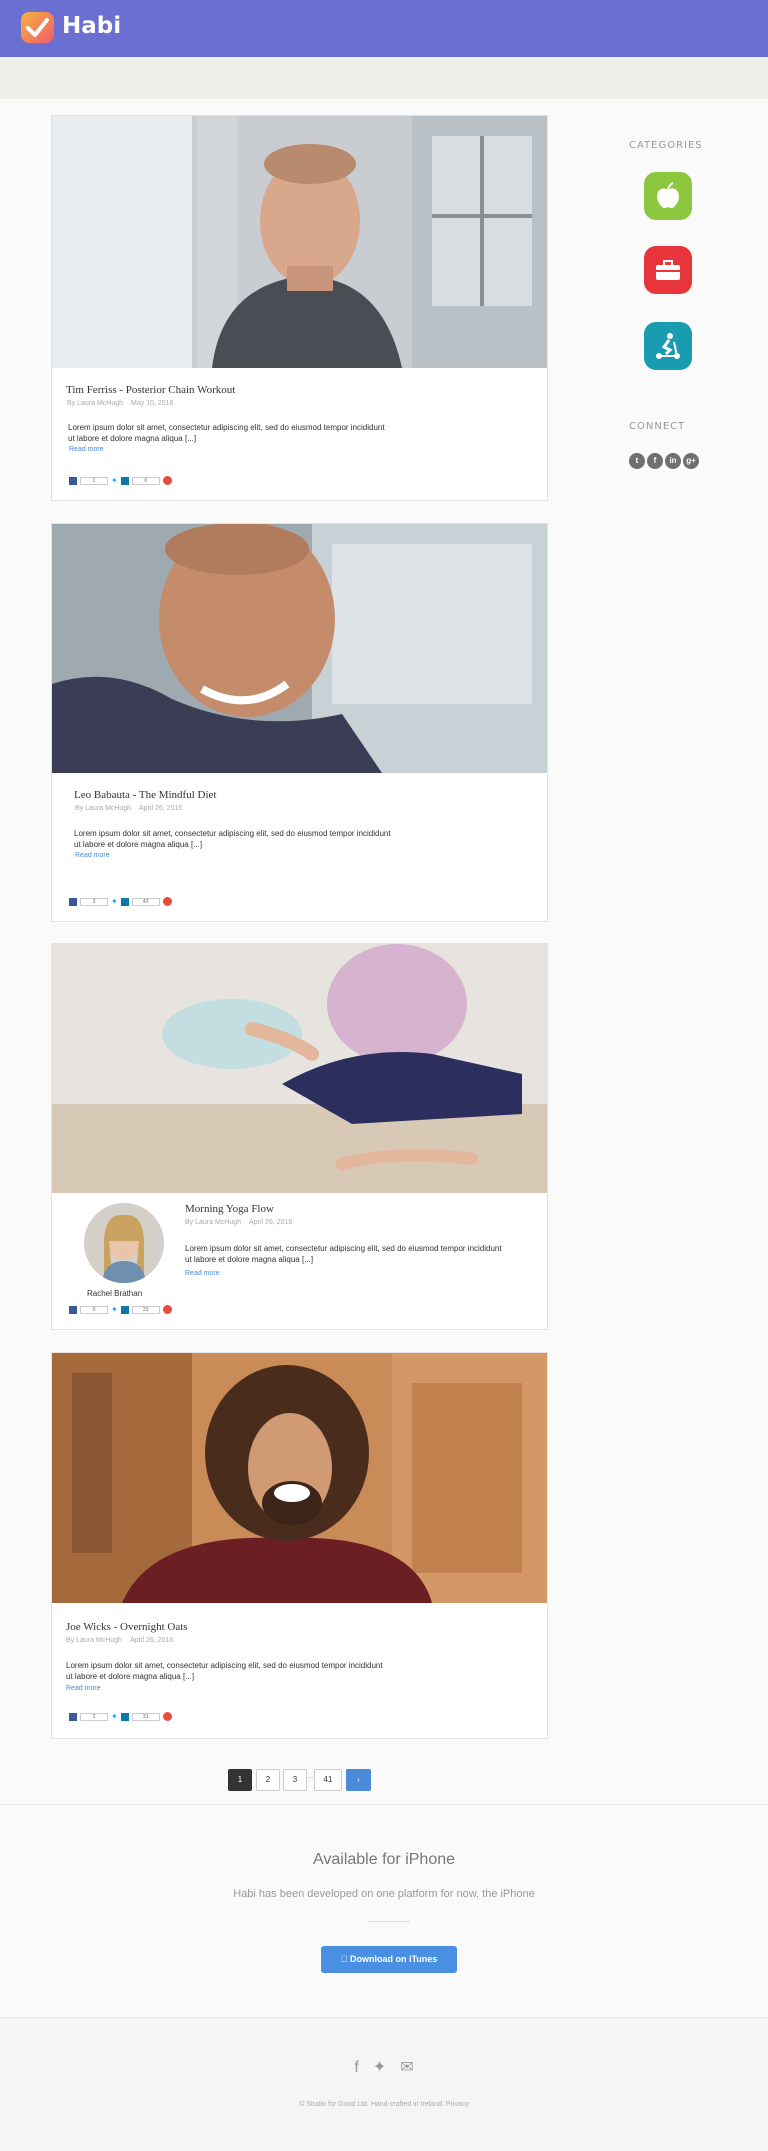 The width and height of the screenshot is (768, 2151). I want to click on share-bar: 3 ✦ 43, so click(120, 901).